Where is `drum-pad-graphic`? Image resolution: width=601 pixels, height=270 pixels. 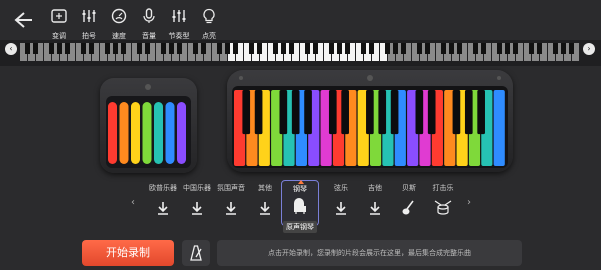
drum-pad-graphic is located at coordinates (148, 126).